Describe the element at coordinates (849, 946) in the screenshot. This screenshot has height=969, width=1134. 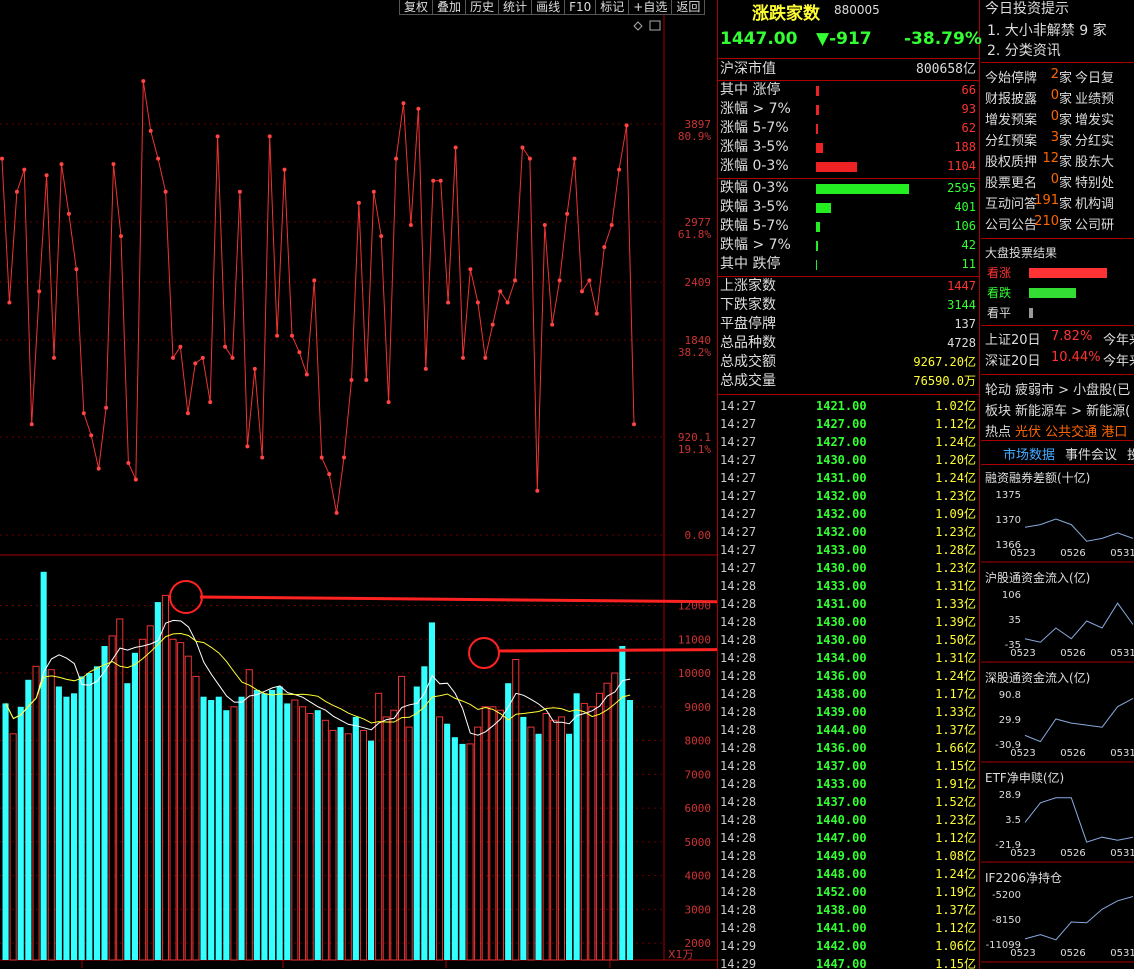
I see `tick-row: 14:29 1442.00 1.06亿` at that location.